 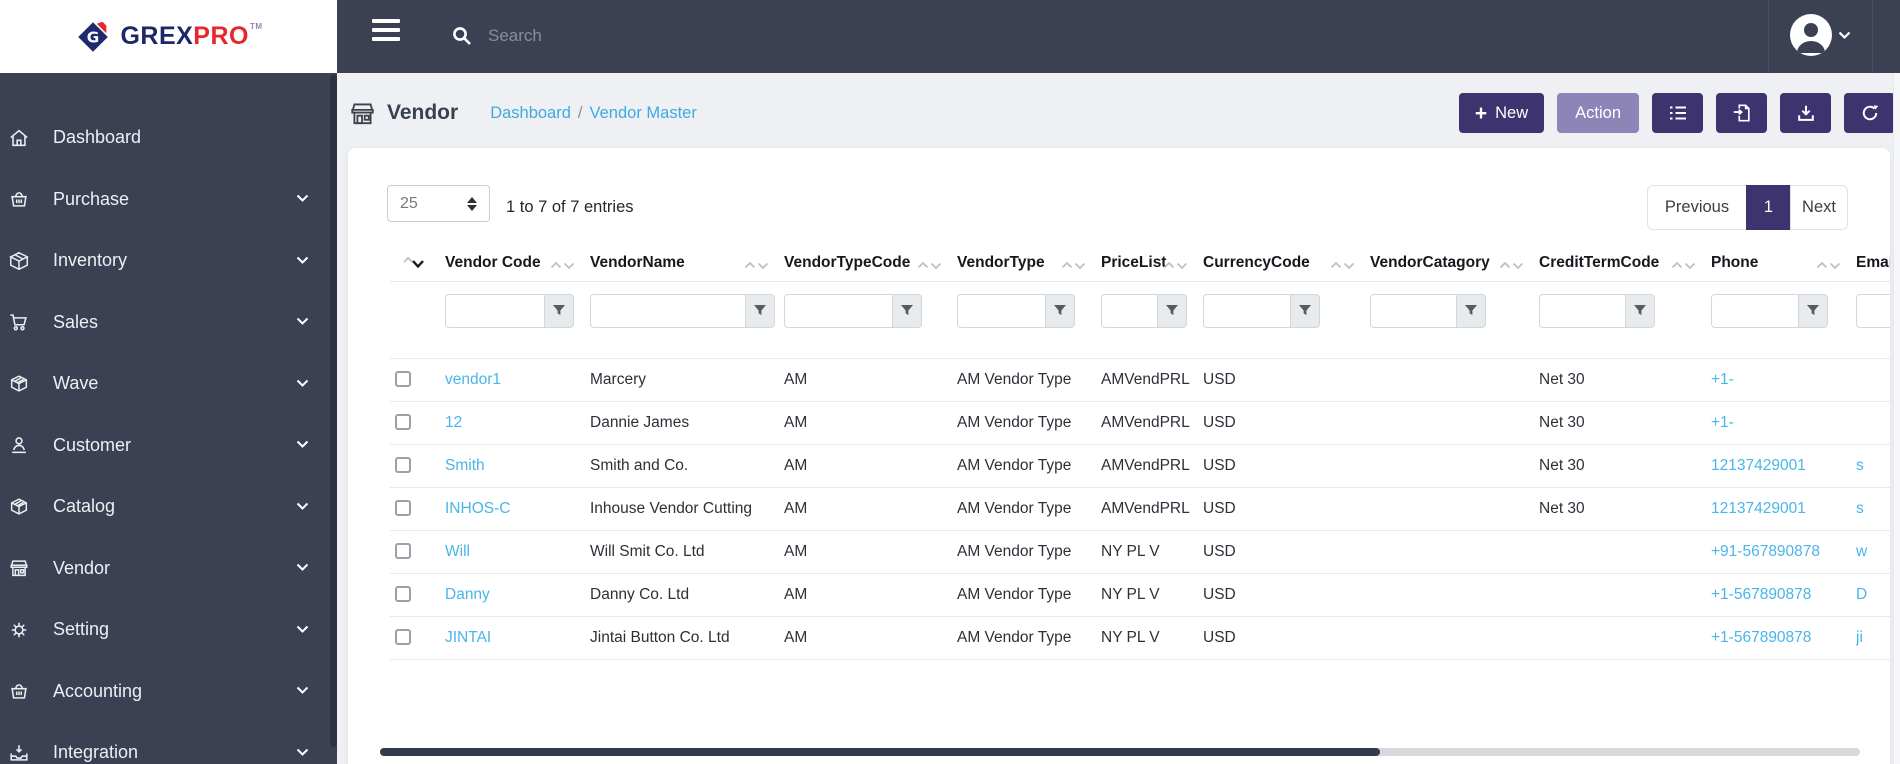 What do you see at coordinates (473, 379) in the screenshot?
I see `vendor-code-link: vendor1` at bounding box center [473, 379].